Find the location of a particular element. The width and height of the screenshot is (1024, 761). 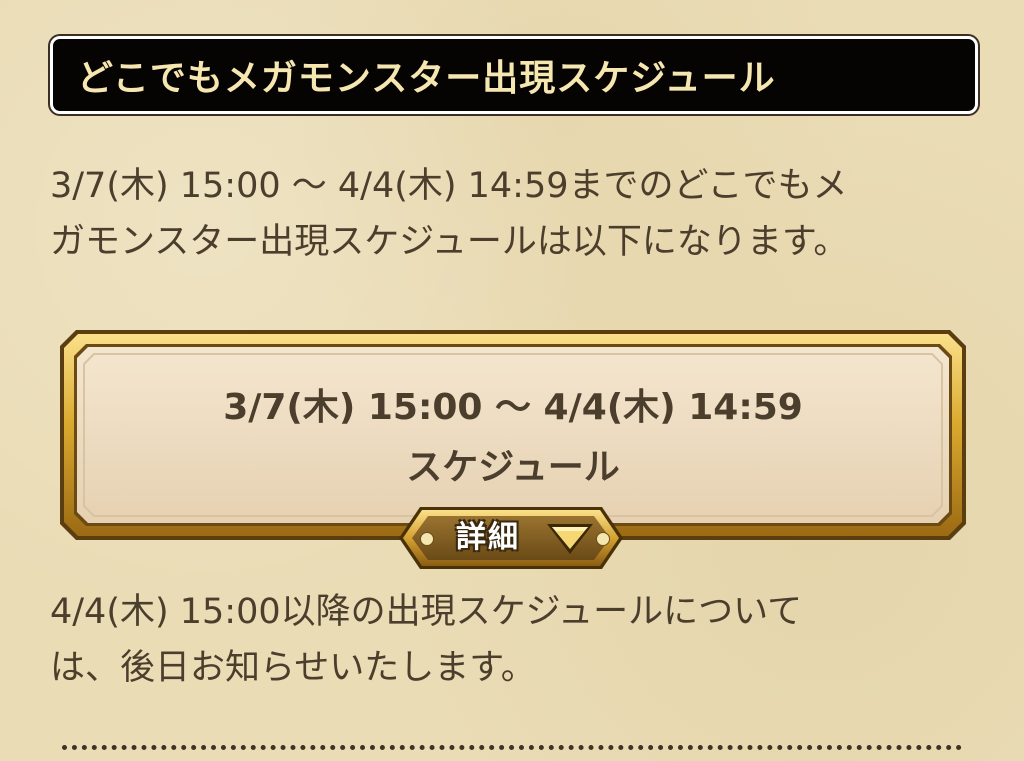

intro-line-2: ガモンスター出現スケジュールは以下になります。 is located at coordinates (449, 242).